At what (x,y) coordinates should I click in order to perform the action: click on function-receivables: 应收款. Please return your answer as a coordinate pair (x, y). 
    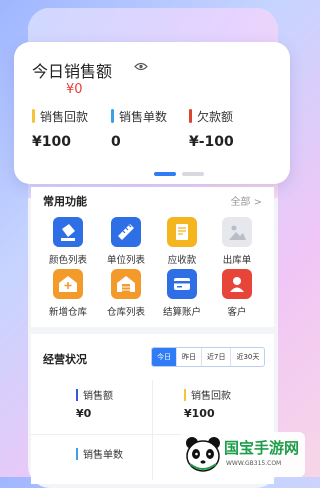
    Looking at the image, I should click on (182, 241).